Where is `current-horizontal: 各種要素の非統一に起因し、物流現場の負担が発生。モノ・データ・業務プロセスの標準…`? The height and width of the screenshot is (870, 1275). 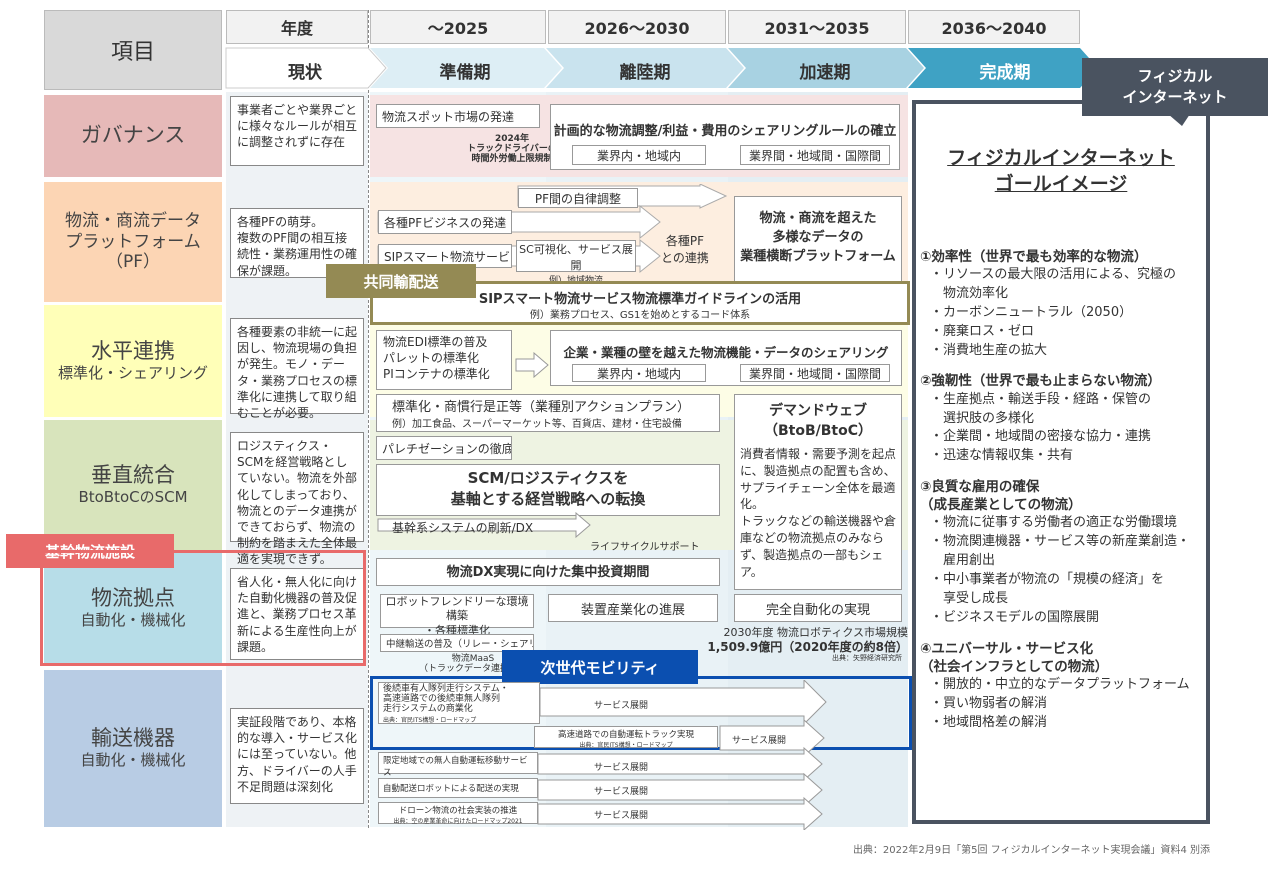
current-horizontal: 各種要素の非統一に起因し、物流現場の負担が発生。モノ・データ・業務プロセスの標準… is located at coordinates (297, 369).